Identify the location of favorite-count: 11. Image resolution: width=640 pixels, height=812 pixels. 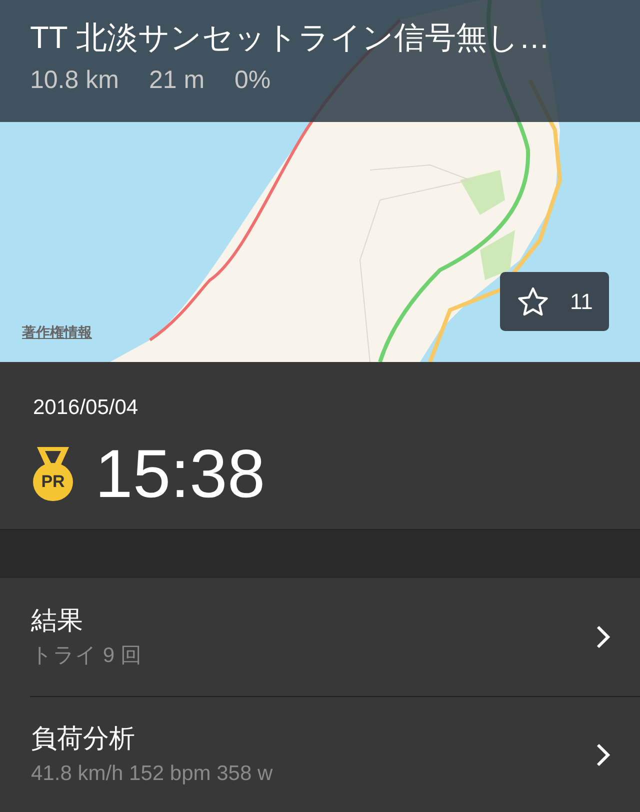
(581, 302).